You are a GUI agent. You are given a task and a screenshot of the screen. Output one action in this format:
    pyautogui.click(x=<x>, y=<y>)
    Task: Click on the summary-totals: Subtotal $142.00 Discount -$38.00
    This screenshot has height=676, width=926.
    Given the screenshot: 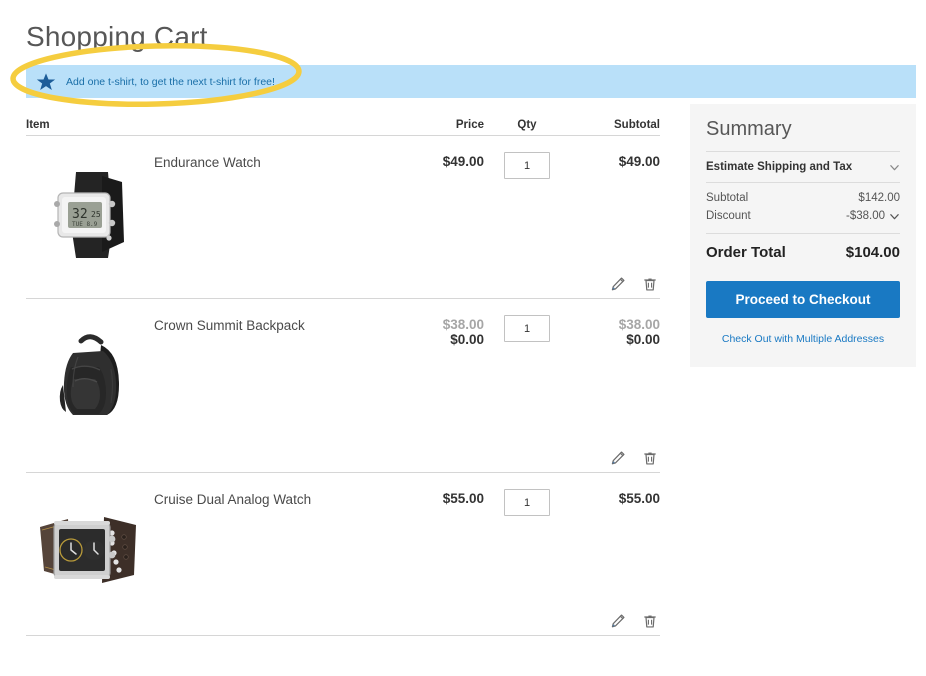 What is the action you would take?
    pyautogui.click(x=803, y=204)
    